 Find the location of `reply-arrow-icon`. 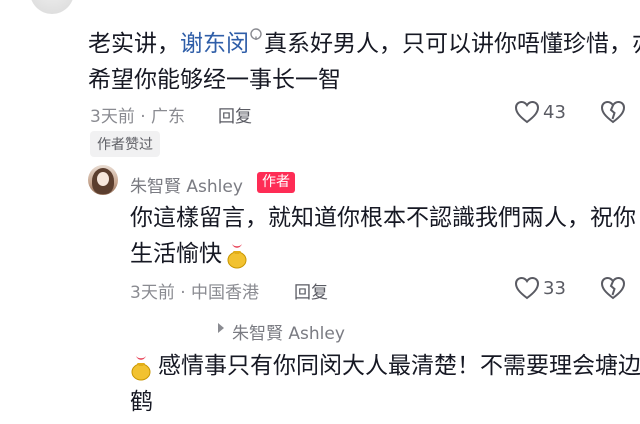

reply-arrow-icon is located at coordinates (221, 328).